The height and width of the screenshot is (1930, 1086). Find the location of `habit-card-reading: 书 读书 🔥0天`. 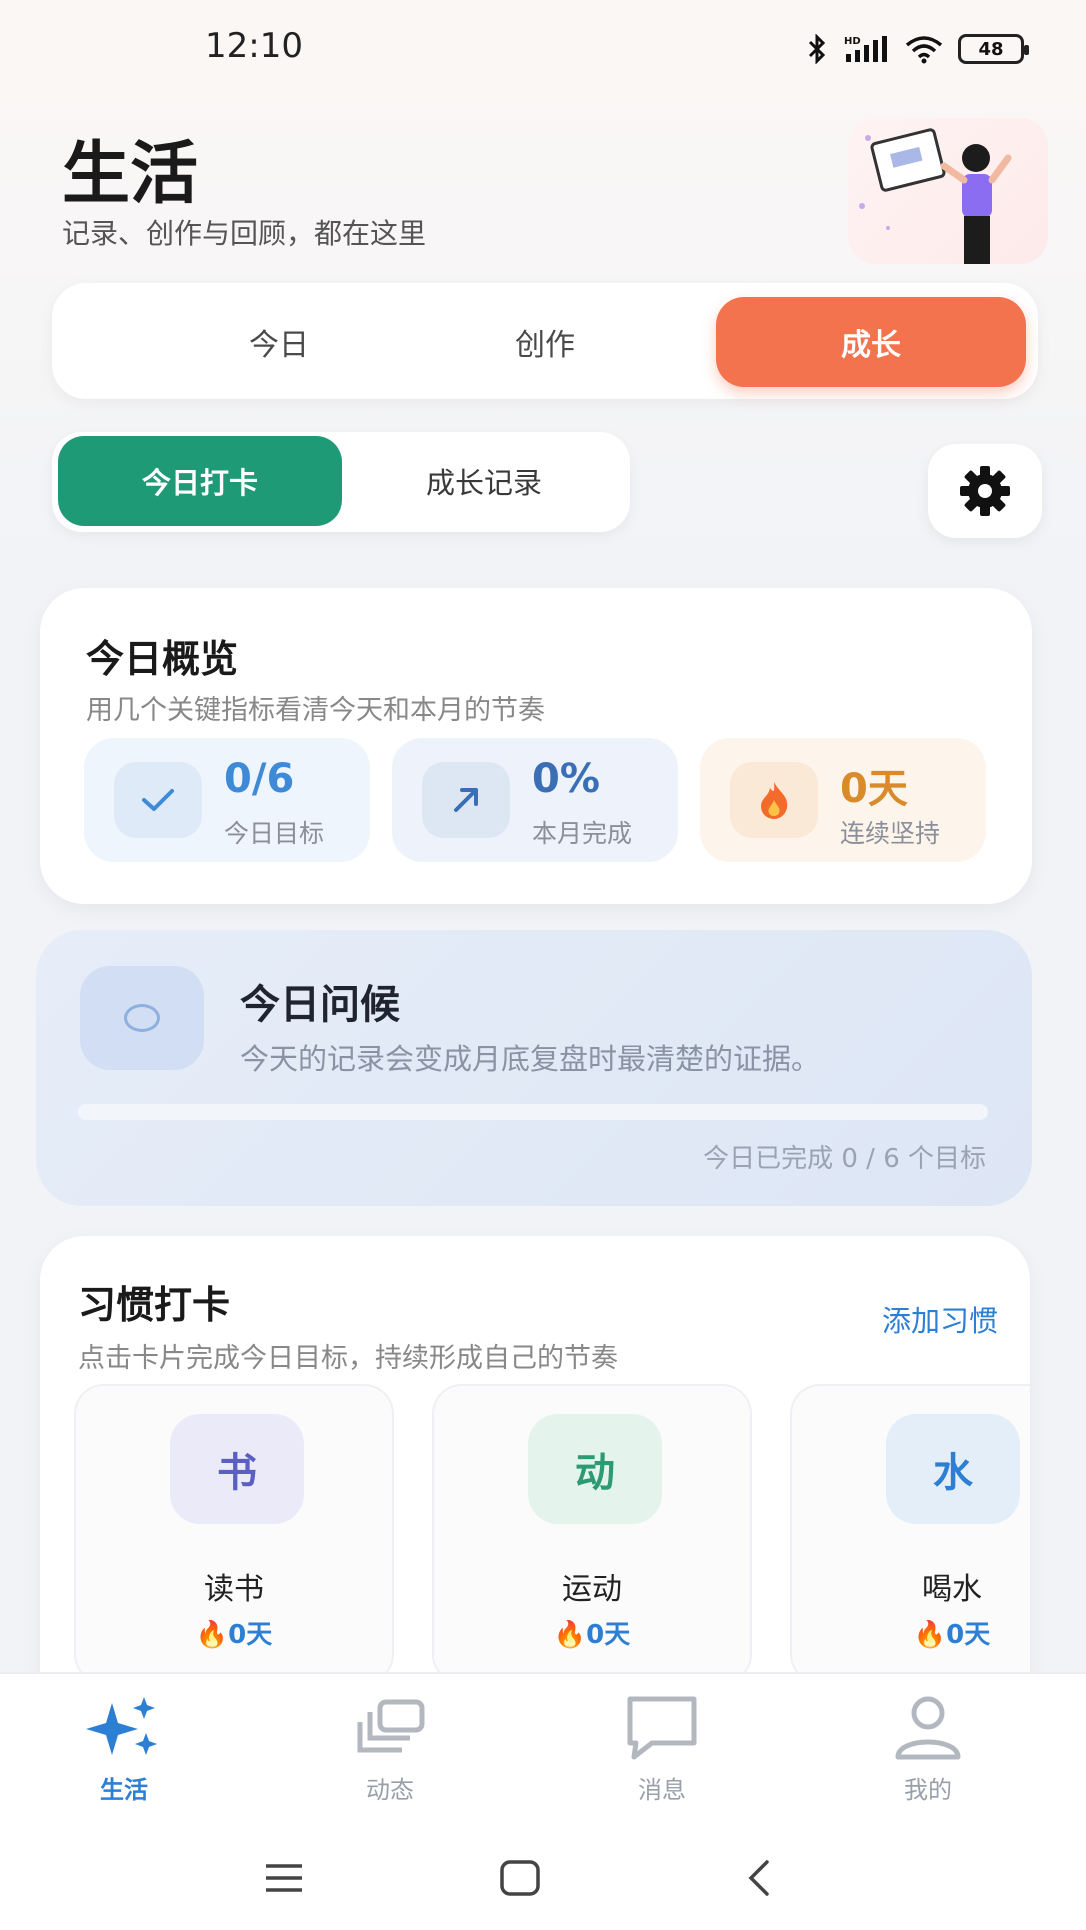

habit-card-reading: 书 读书 🔥0天 is located at coordinates (234, 1534).